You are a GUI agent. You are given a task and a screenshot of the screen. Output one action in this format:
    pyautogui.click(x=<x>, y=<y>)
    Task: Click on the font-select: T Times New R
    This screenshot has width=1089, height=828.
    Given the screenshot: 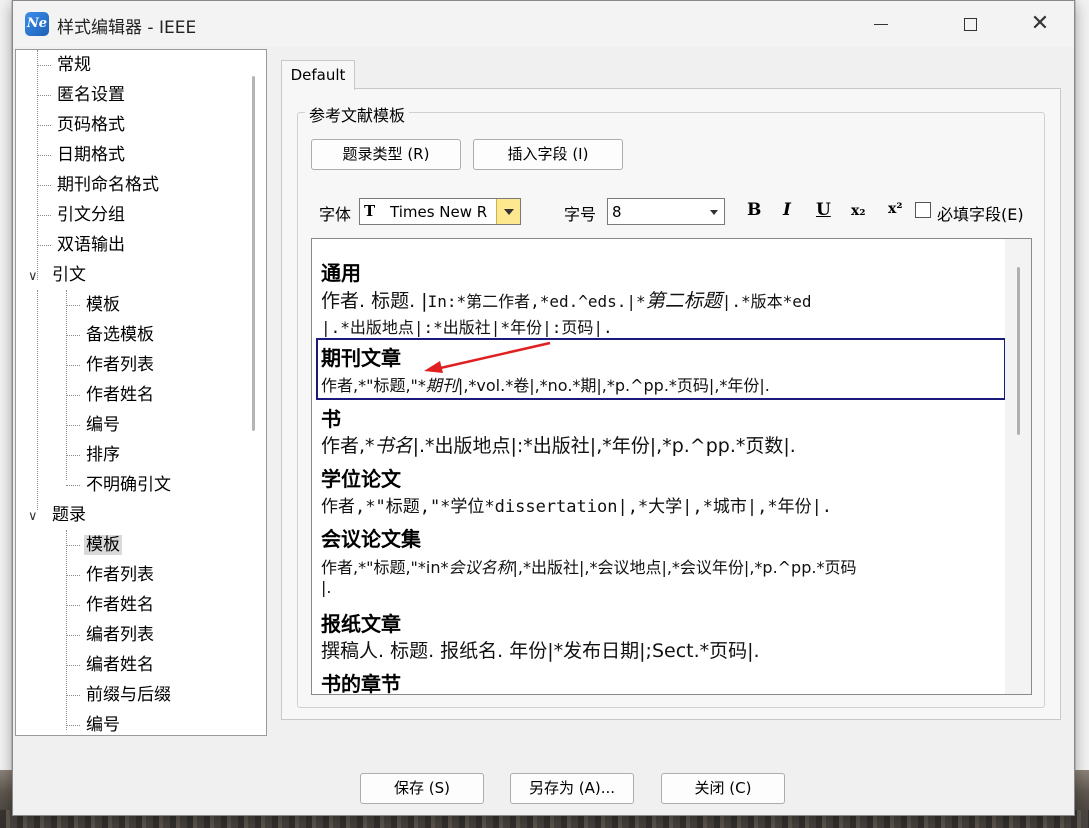 What is the action you would take?
    pyautogui.click(x=440, y=211)
    